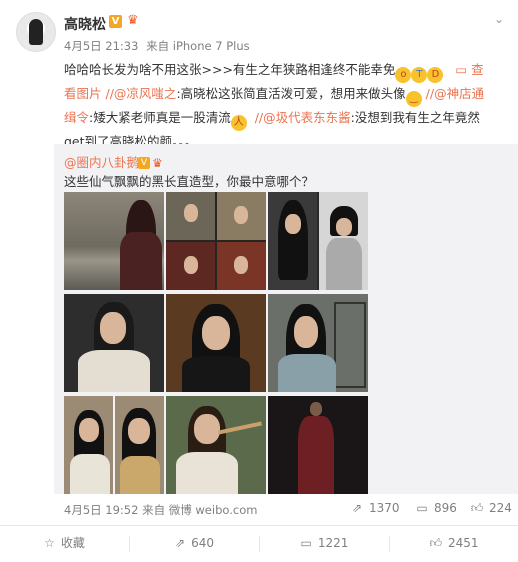  I want to click on like-button: 👍︎ 2451, so click(454, 544).